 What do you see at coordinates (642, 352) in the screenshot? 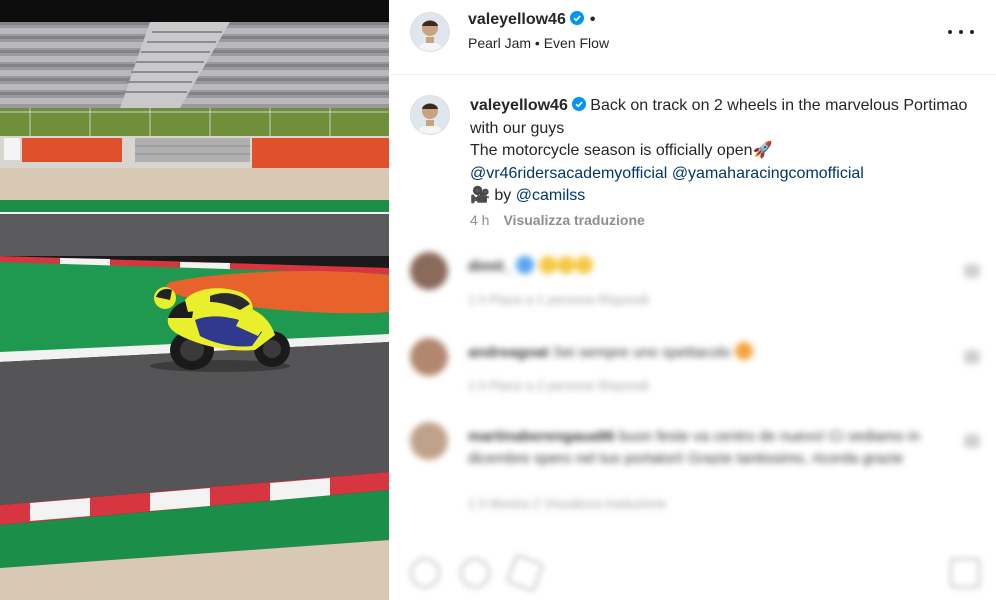
I see `comment-body: Sei sempre uno spettacolo` at bounding box center [642, 352].